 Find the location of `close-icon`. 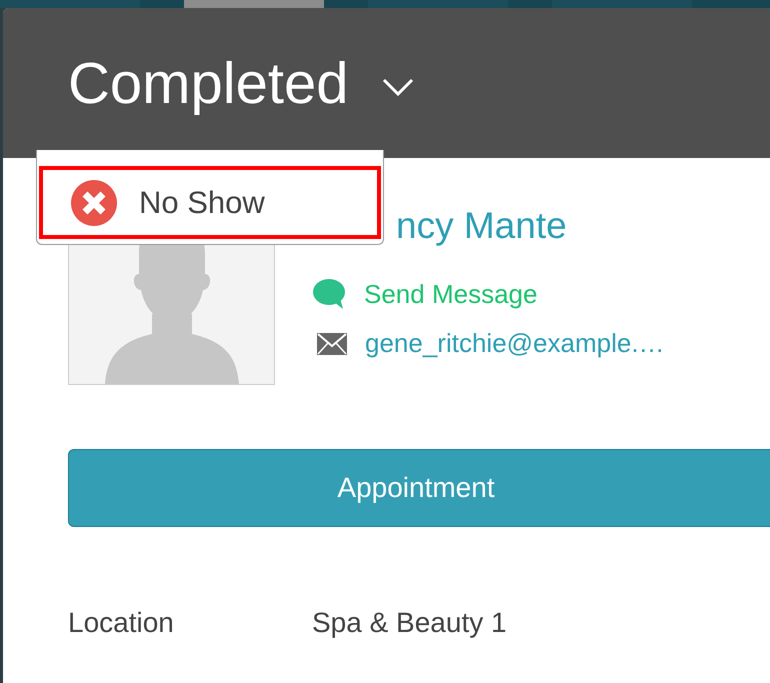

close-icon is located at coordinates (94, 203).